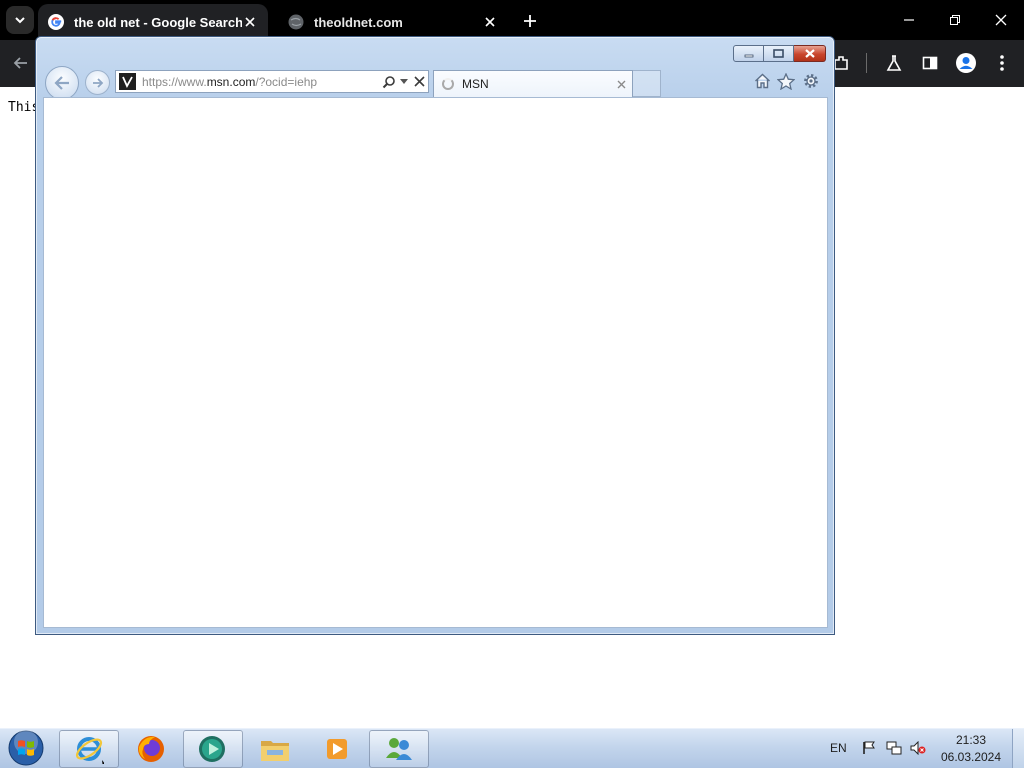 The width and height of the screenshot is (1024, 768). I want to click on loading-spinner-icon, so click(448, 84).